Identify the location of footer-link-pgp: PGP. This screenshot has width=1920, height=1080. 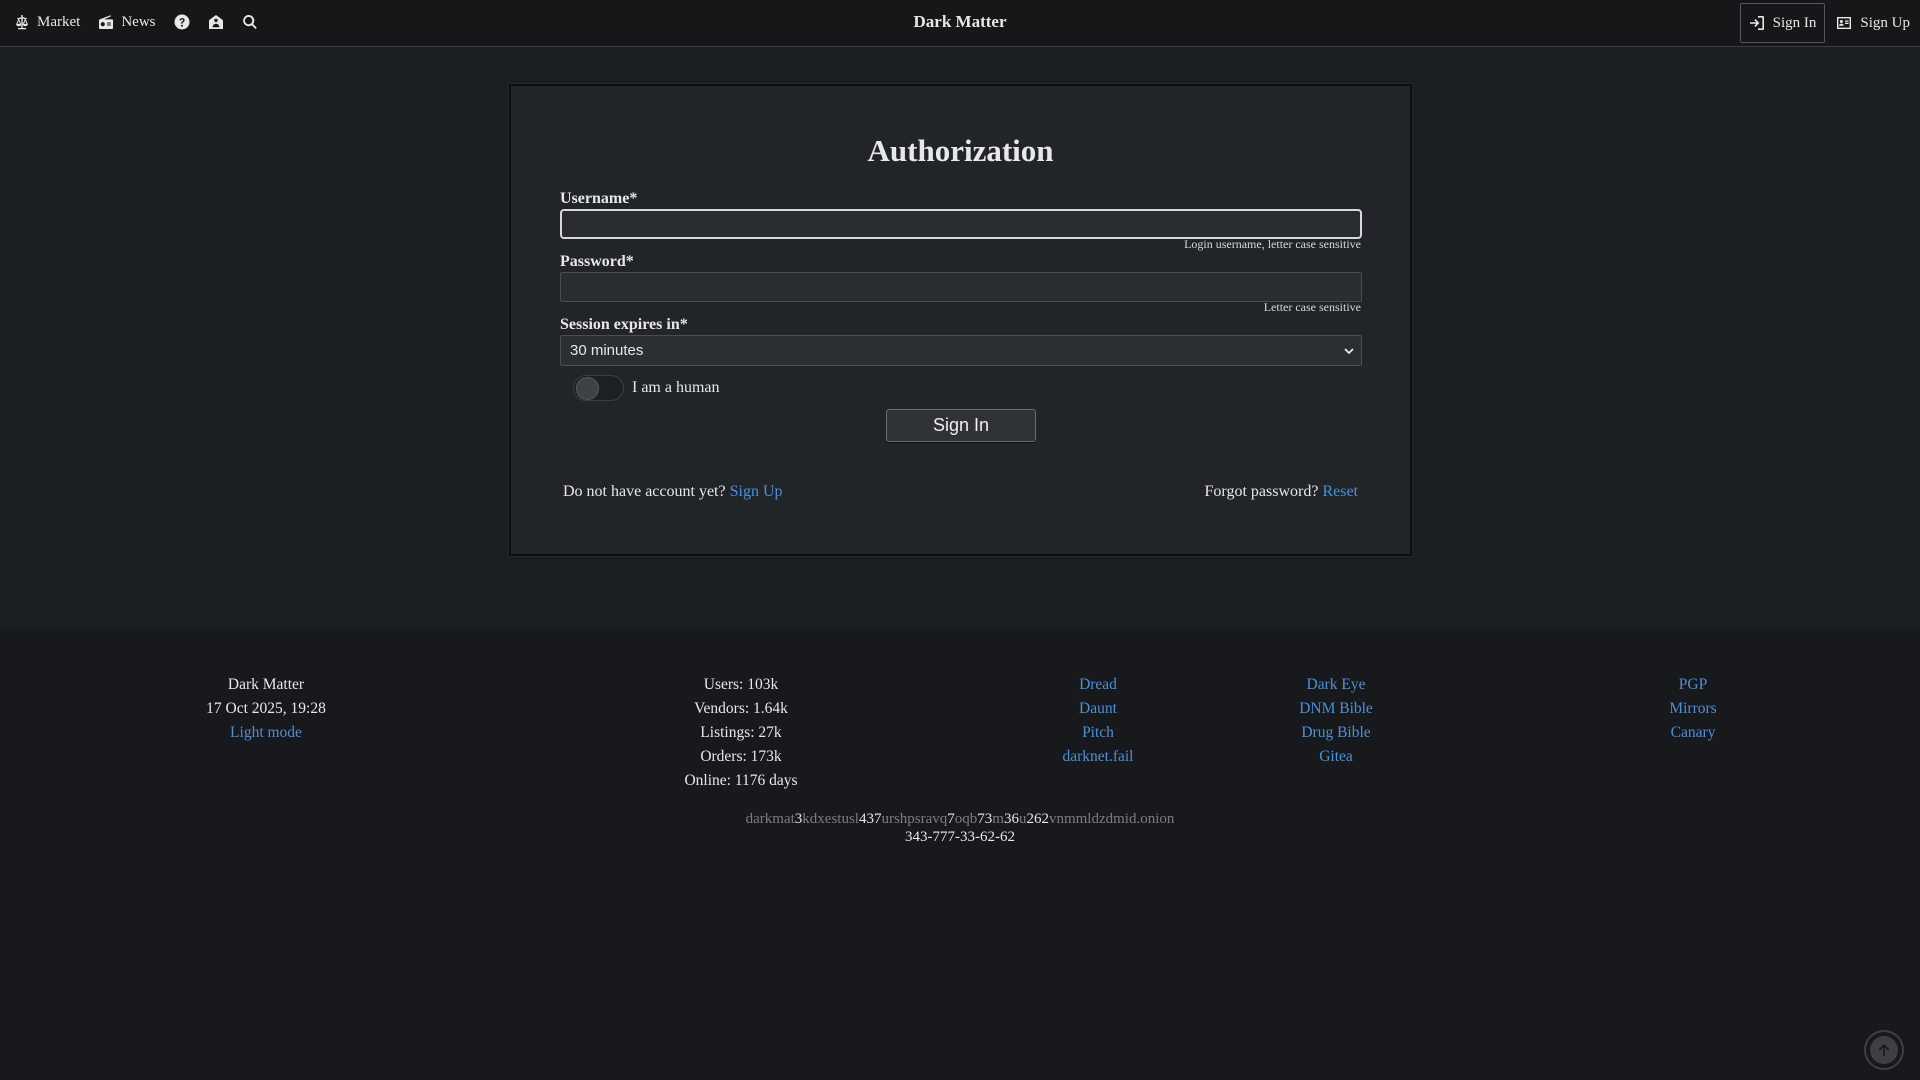
(1693, 685).